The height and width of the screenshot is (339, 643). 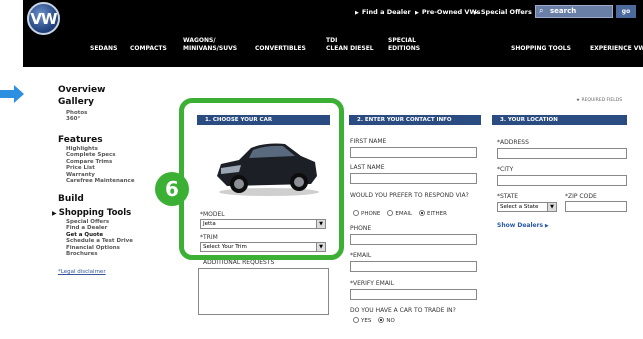 What do you see at coordinates (413, 294) in the screenshot?
I see `verify-email-input` at bounding box center [413, 294].